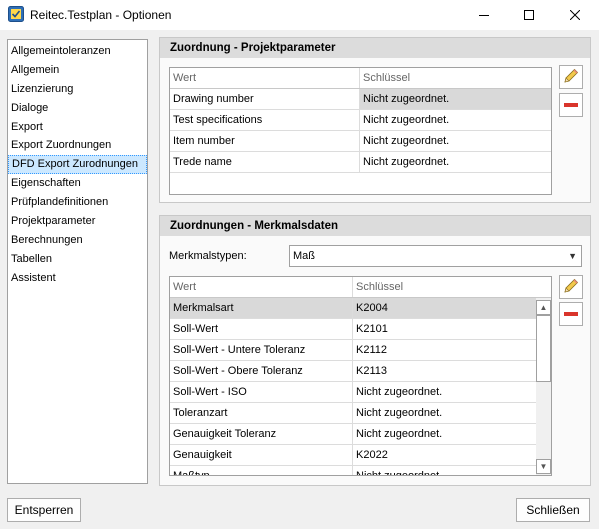 The height and width of the screenshot is (529, 599). I want to click on scroll-up-icon: ▲, so click(543, 307).